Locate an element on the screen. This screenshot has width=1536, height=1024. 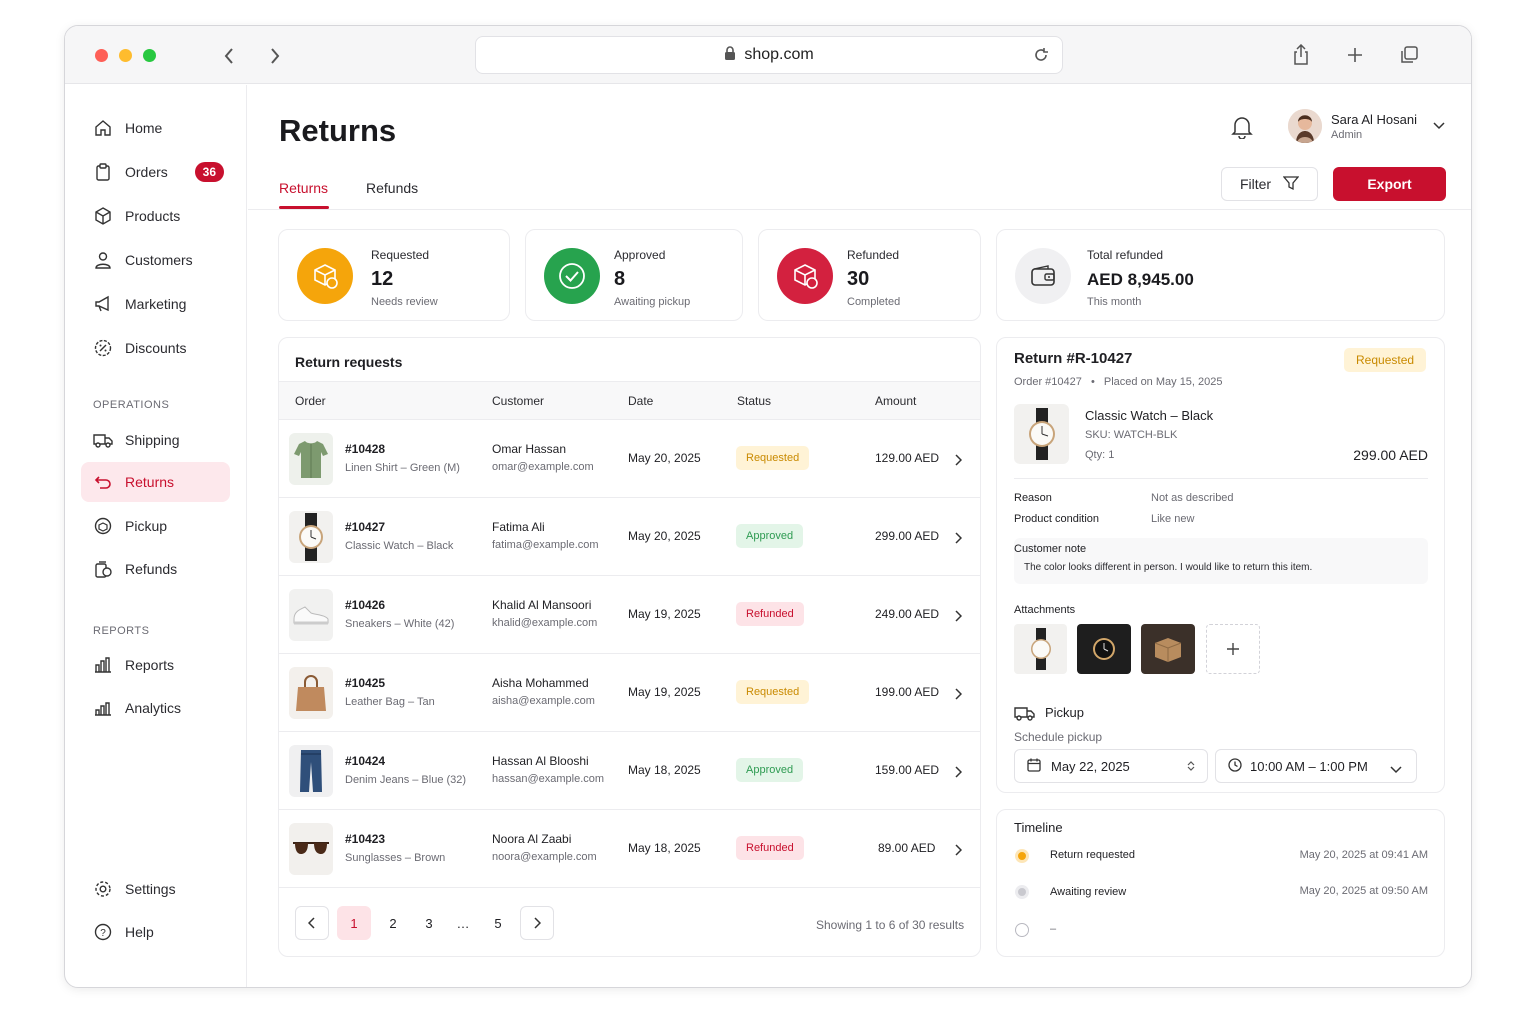
customer-email: omar@example.com is located at coordinates (543, 467).